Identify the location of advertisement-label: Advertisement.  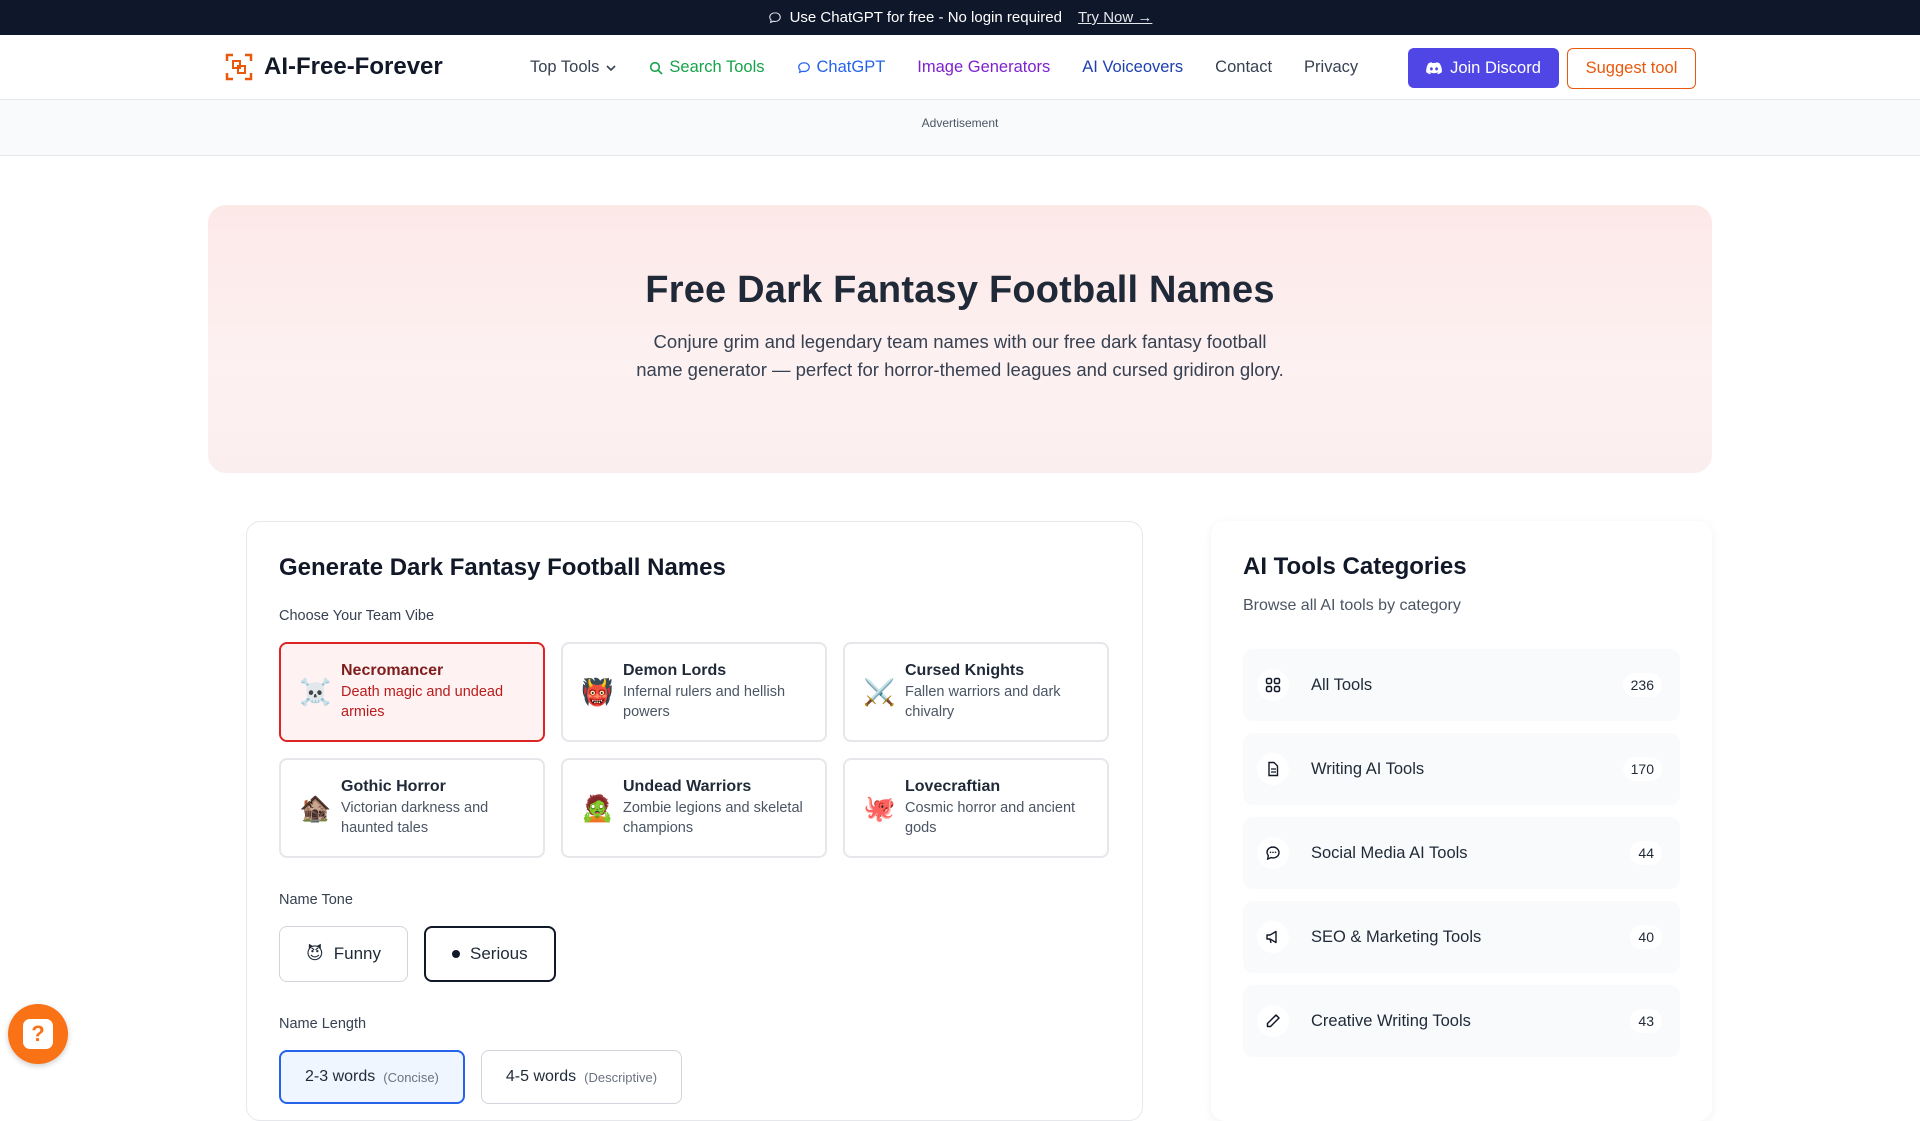
(960, 123).